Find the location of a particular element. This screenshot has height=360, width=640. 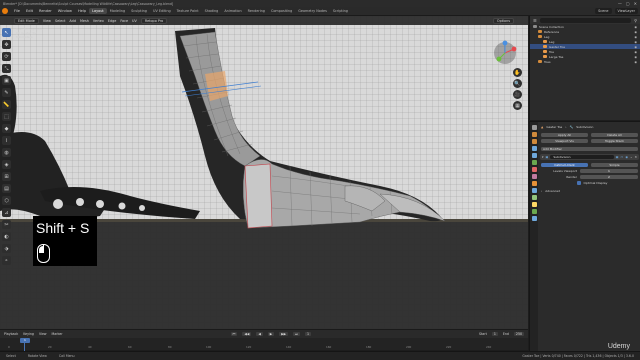

edge-slide-tool-icon: ✂ is located at coordinates (6, 224).